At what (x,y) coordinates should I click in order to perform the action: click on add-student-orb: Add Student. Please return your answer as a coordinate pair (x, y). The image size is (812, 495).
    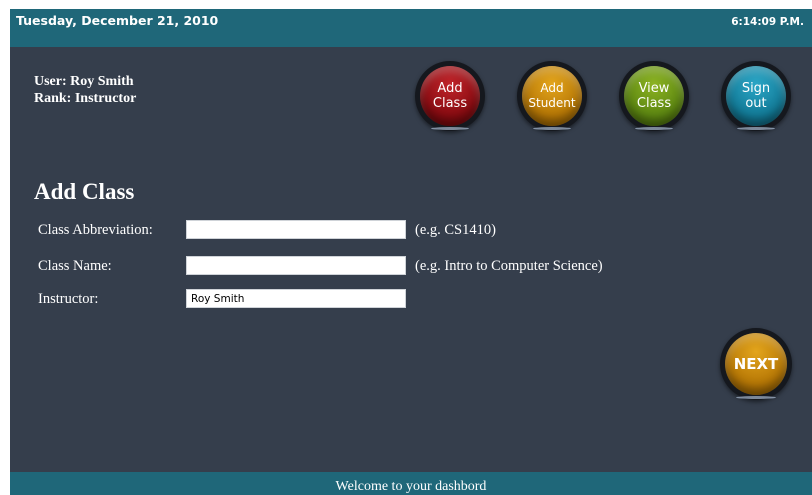
    Looking at the image, I should click on (552, 96).